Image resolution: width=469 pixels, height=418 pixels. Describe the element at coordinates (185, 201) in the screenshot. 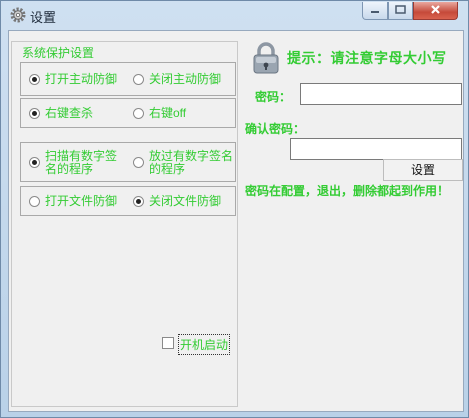

I see `label-close-file-defense: 关闭文件防御` at that location.